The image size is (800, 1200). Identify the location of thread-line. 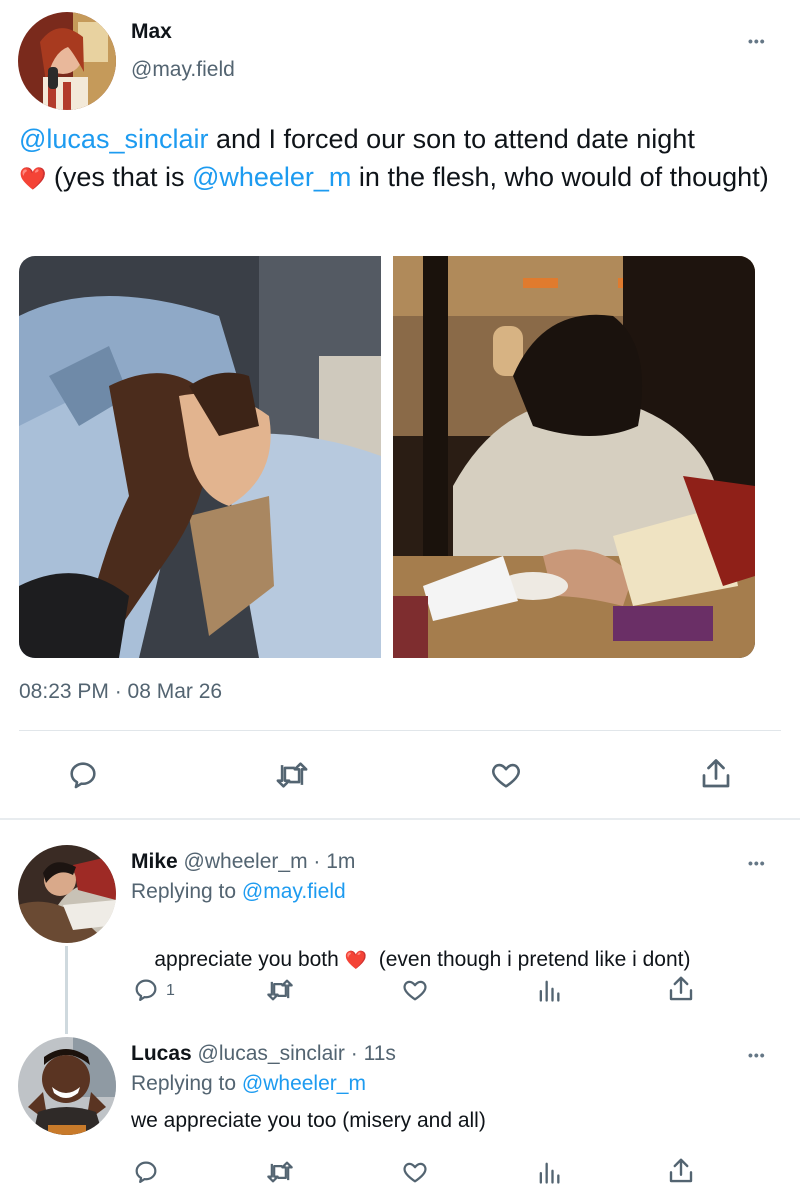
(66, 990).